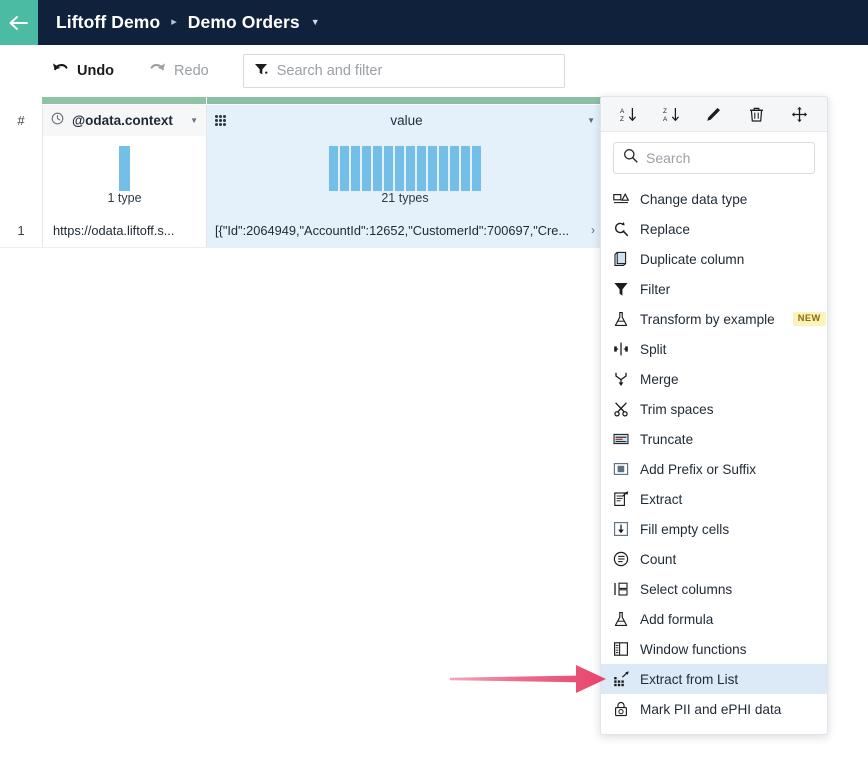 This screenshot has height=767, width=868. I want to click on menu-item-mark-pii-and-ephi-data: Mark PII and ePHI data, so click(714, 709).